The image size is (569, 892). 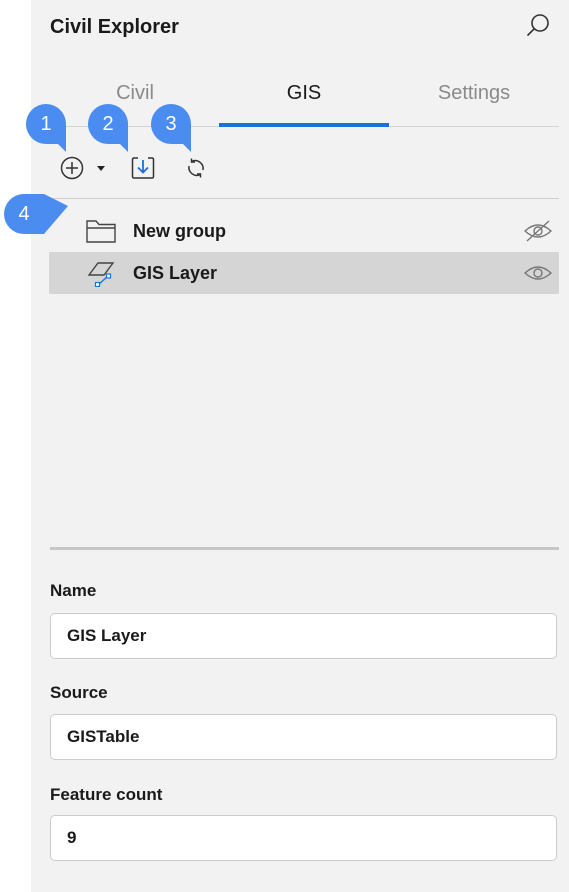 What do you see at coordinates (304, 231) in the screenshot?
I see `tree-item-new-group: New group` at bounding box center [304, 231].